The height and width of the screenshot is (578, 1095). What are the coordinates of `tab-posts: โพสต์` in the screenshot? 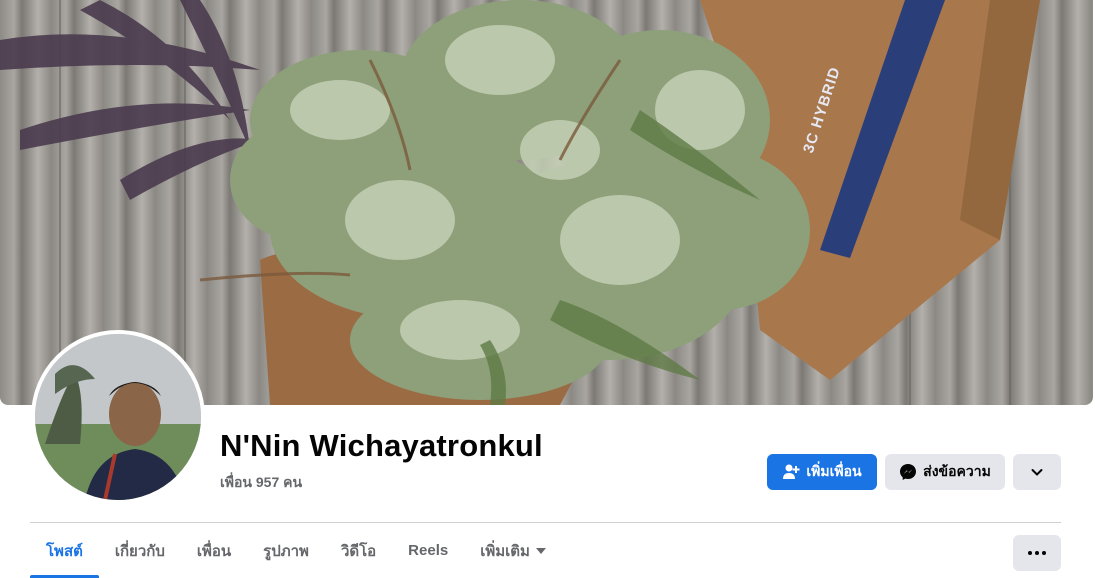 It's located at (64, 550).